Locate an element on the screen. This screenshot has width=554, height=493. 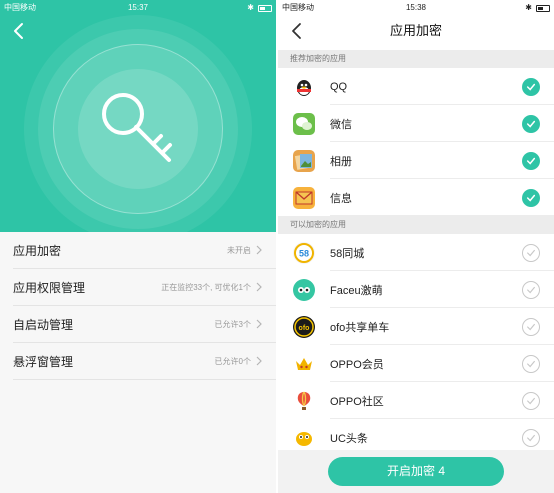
clock: 15:38 is located at coordinates (416, 7).